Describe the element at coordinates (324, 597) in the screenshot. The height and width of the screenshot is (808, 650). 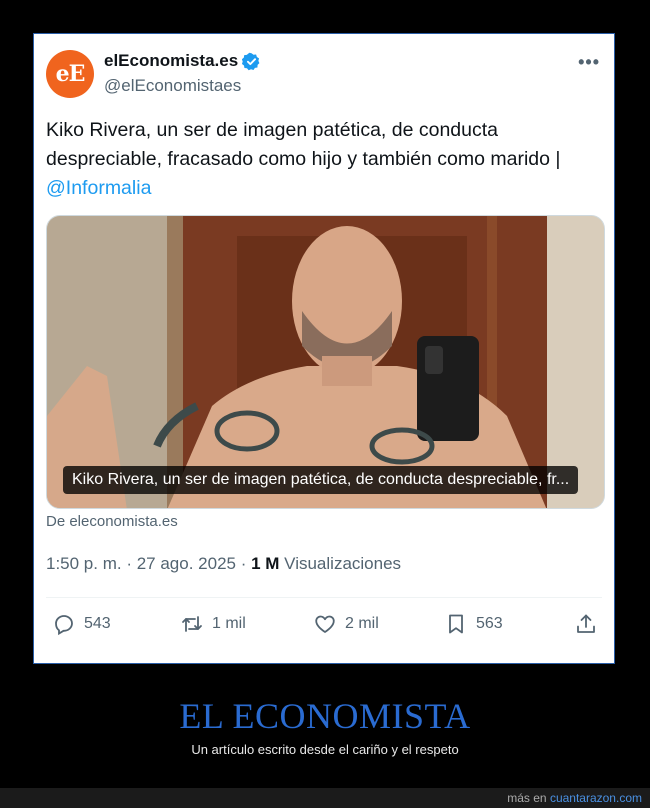
I see `divider` at that location.